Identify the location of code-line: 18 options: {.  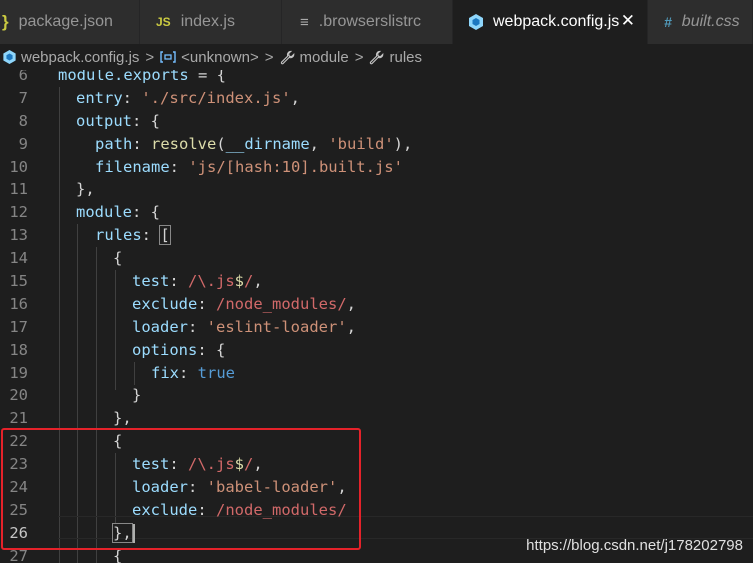
(376, 350).